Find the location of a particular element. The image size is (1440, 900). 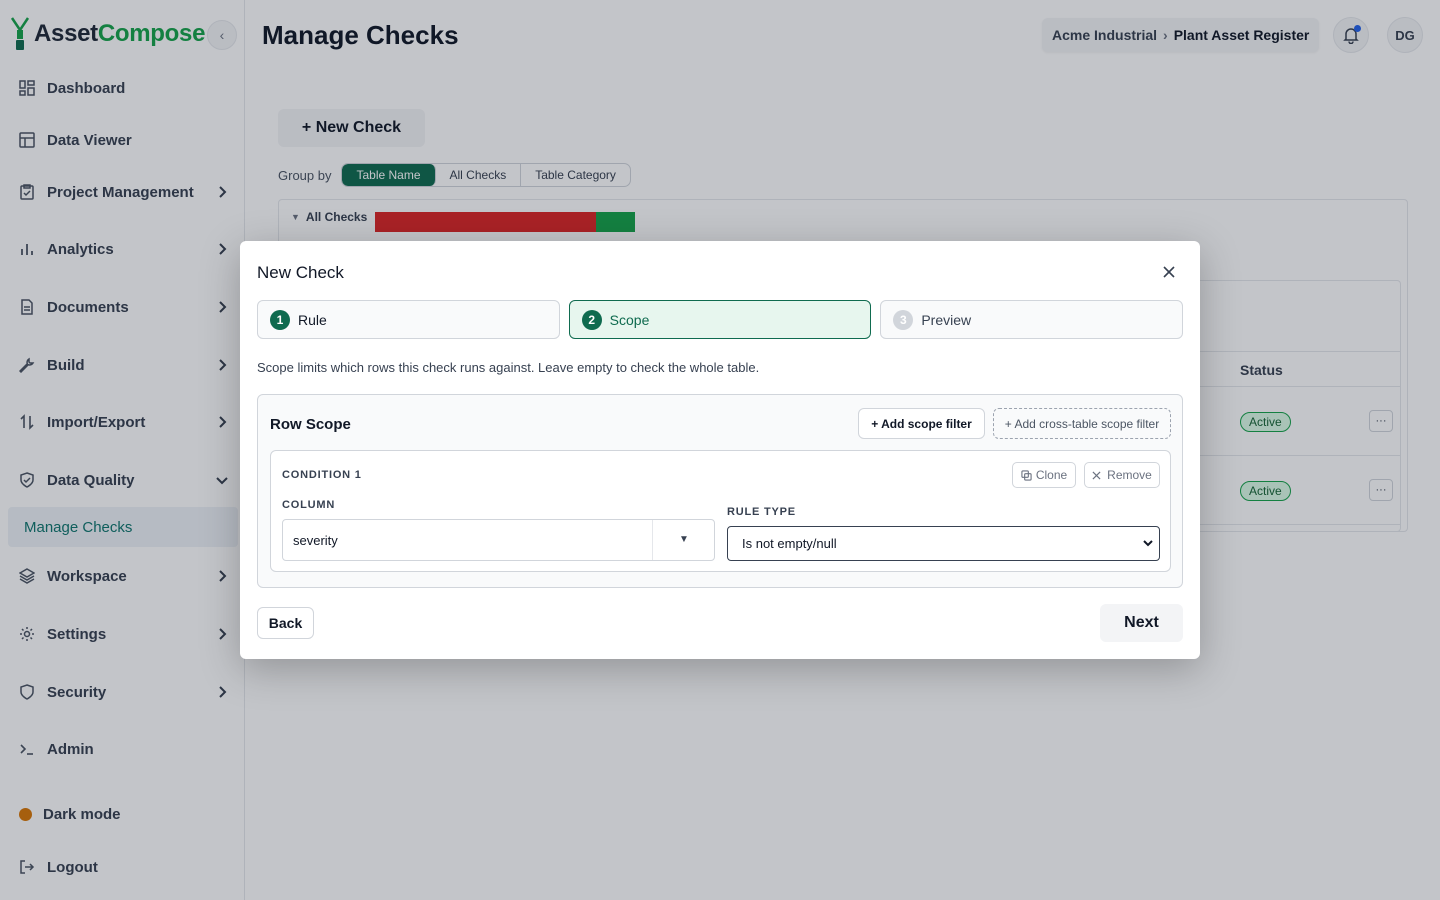

step-label: Scope is located at coordinates (629, 319).